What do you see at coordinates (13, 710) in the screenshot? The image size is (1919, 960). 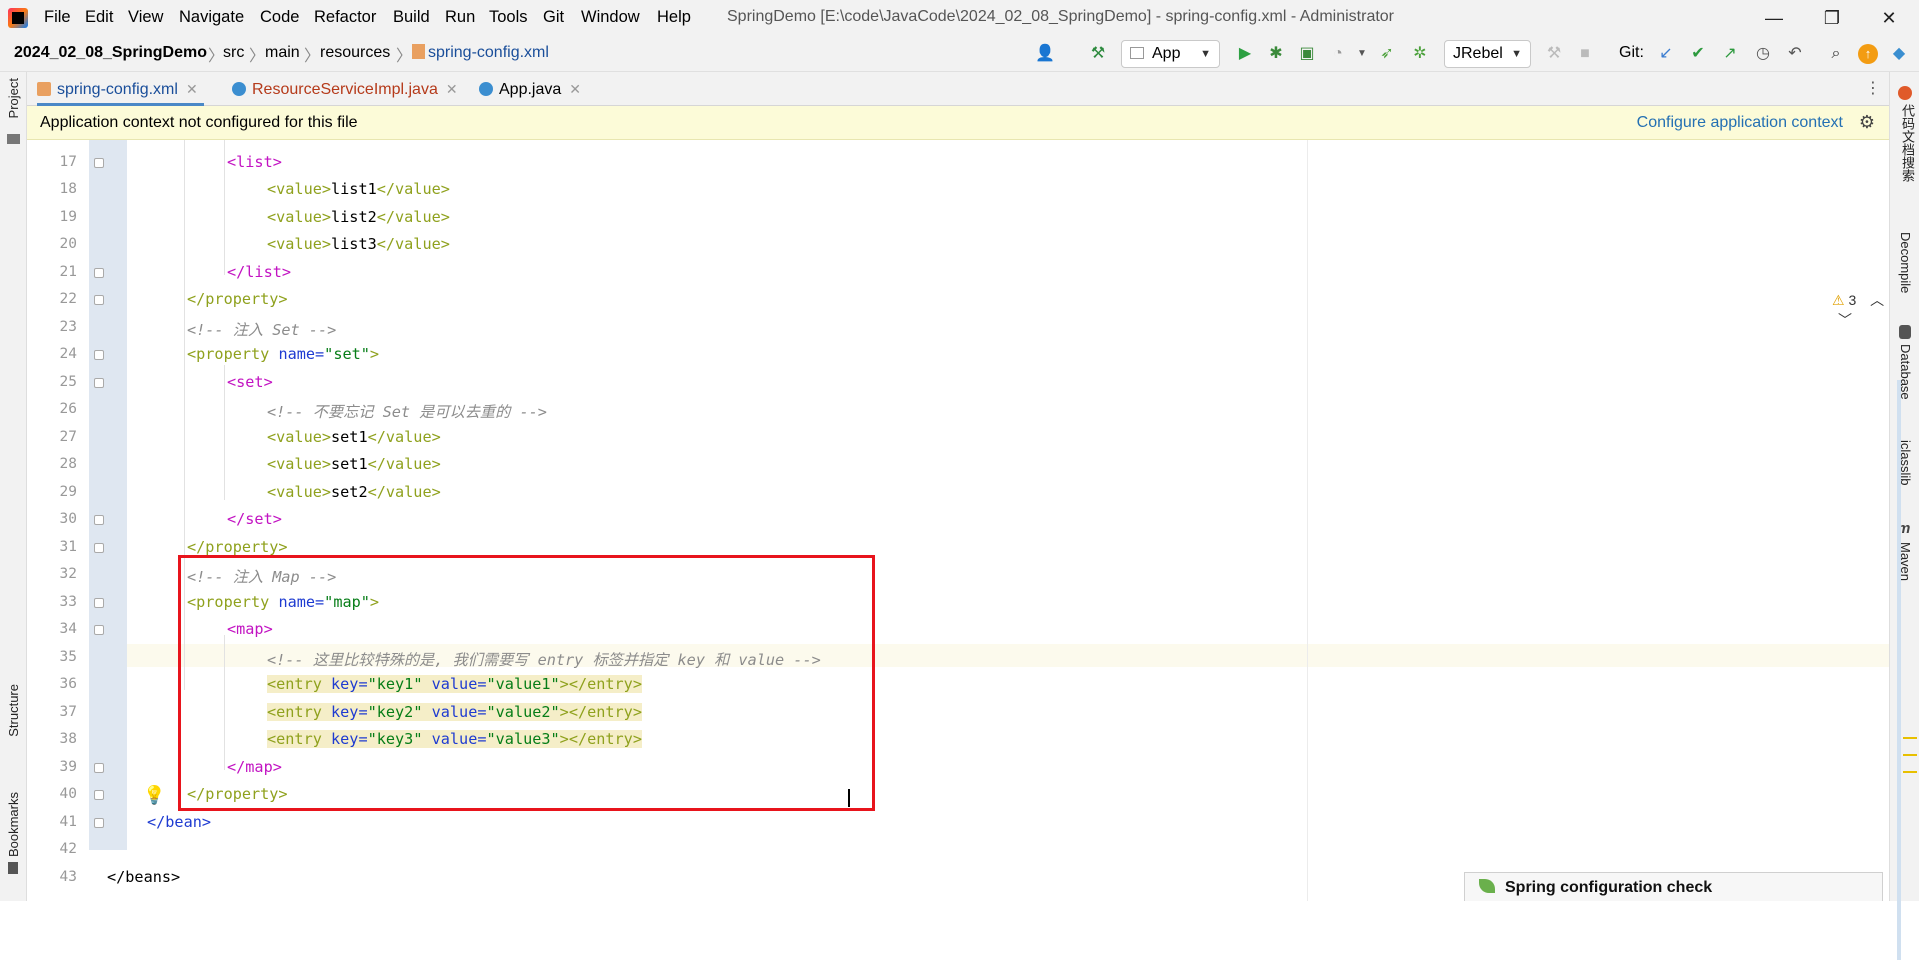 I see `structure-tool-button: Structure` at bounding box center [13, 710].